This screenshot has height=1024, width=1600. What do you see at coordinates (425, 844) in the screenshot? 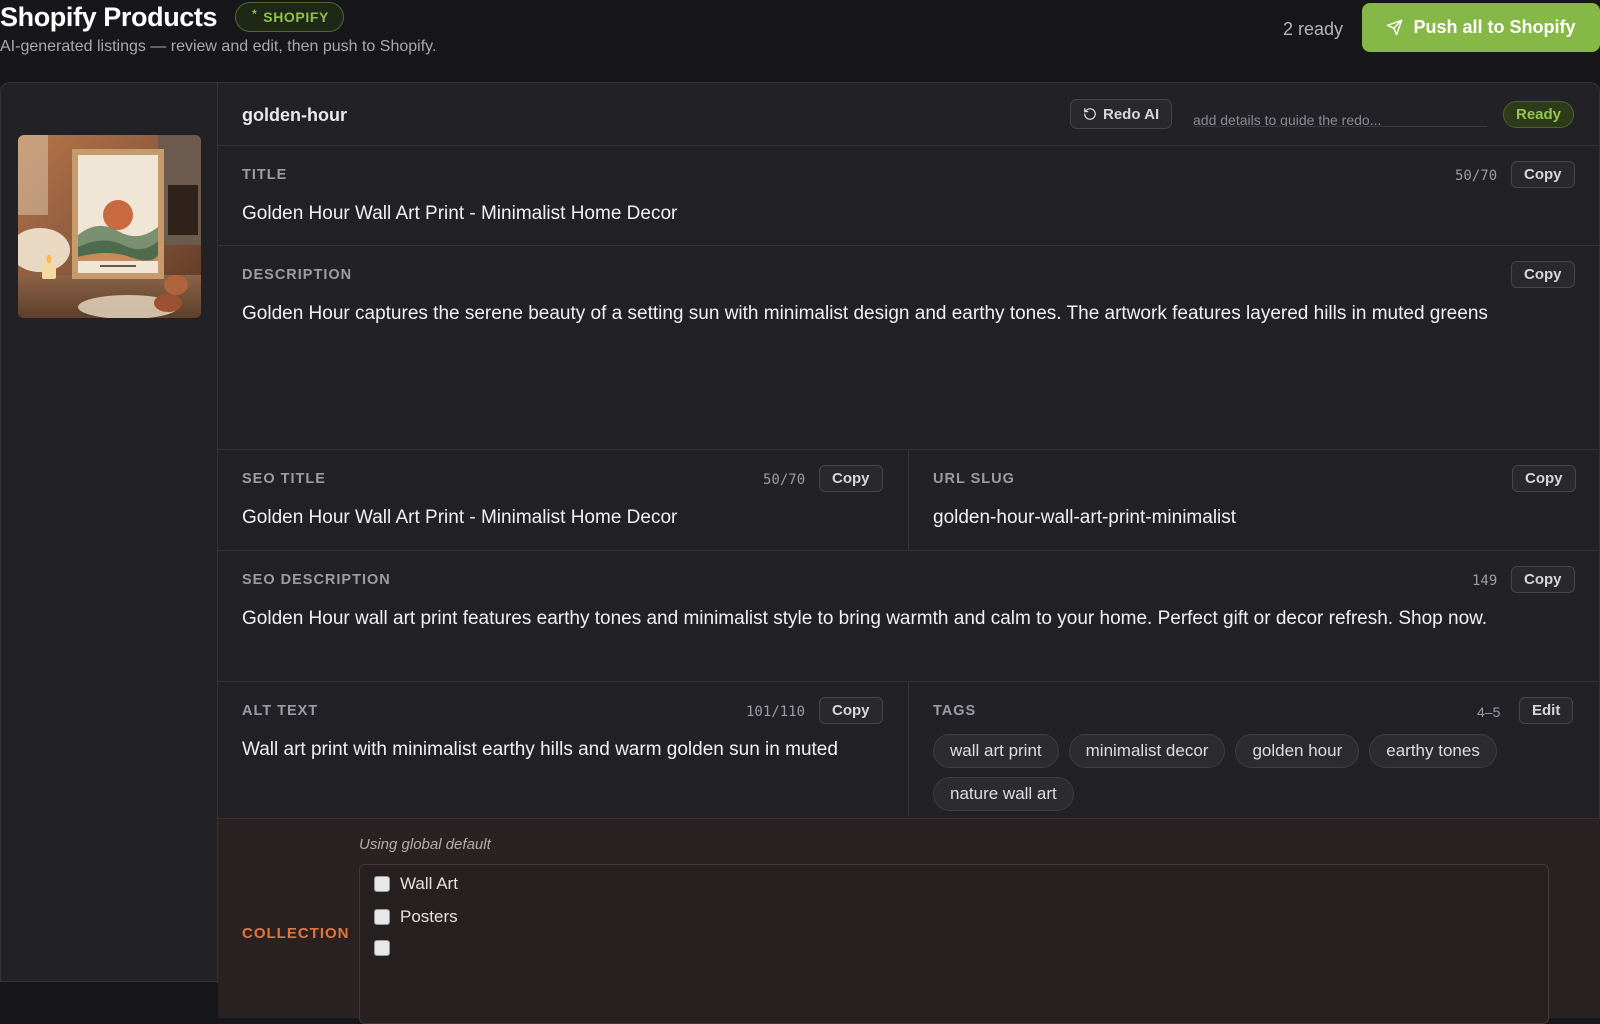
I see `collection-default-note: Using global default` at bounding box center [425, 844].